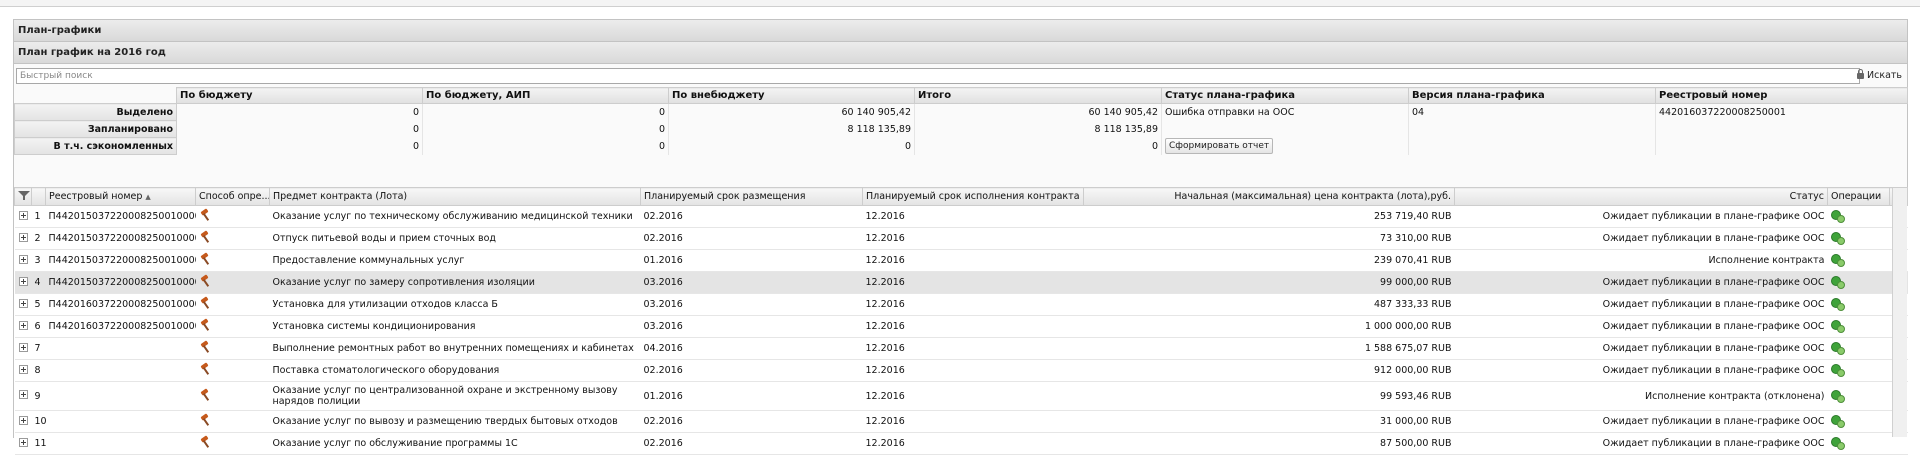 The image size is (1920, 455). I want to click on row-status: Исполнение контракта (отклонена), so click(1641, 396).